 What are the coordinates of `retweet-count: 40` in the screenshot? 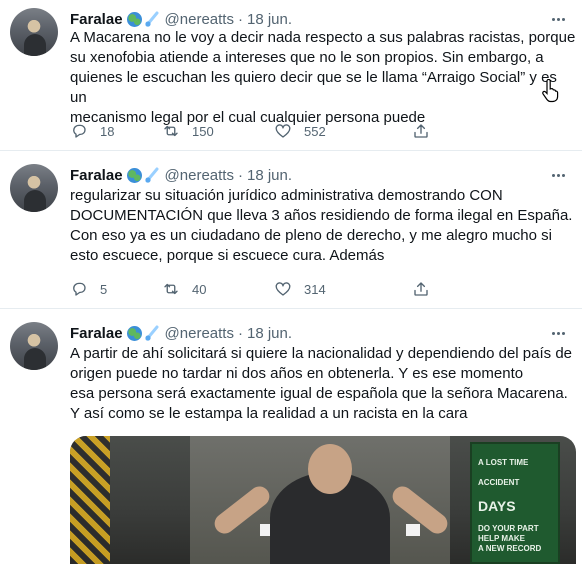 It's located at (199, 289).